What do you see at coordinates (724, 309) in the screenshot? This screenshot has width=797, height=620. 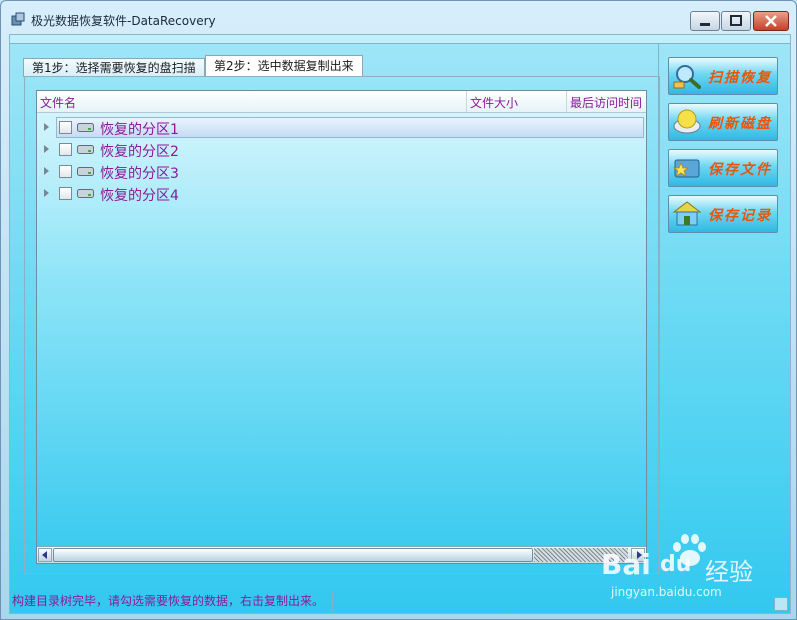 I see `action-sidebar: 扫描恢复 刷新磁盘 保存文件 保存记录` at bounding box center [724, 309].